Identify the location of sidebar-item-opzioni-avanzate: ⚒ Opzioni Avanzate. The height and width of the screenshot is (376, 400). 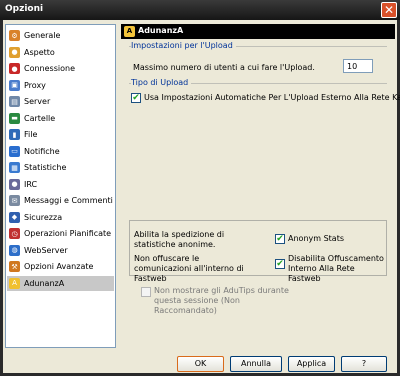
(60, 266).